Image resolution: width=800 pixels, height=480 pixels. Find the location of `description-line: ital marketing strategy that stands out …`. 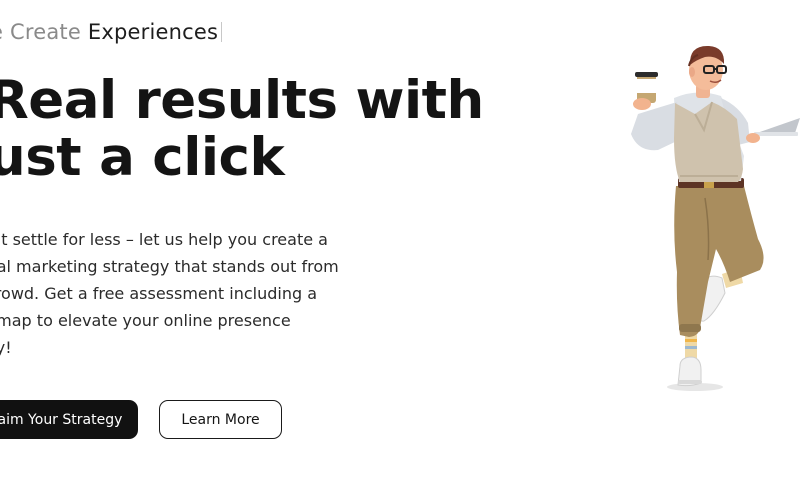

description-line: ital marketing strategy that stands out … is located at coordinates (169, 266).